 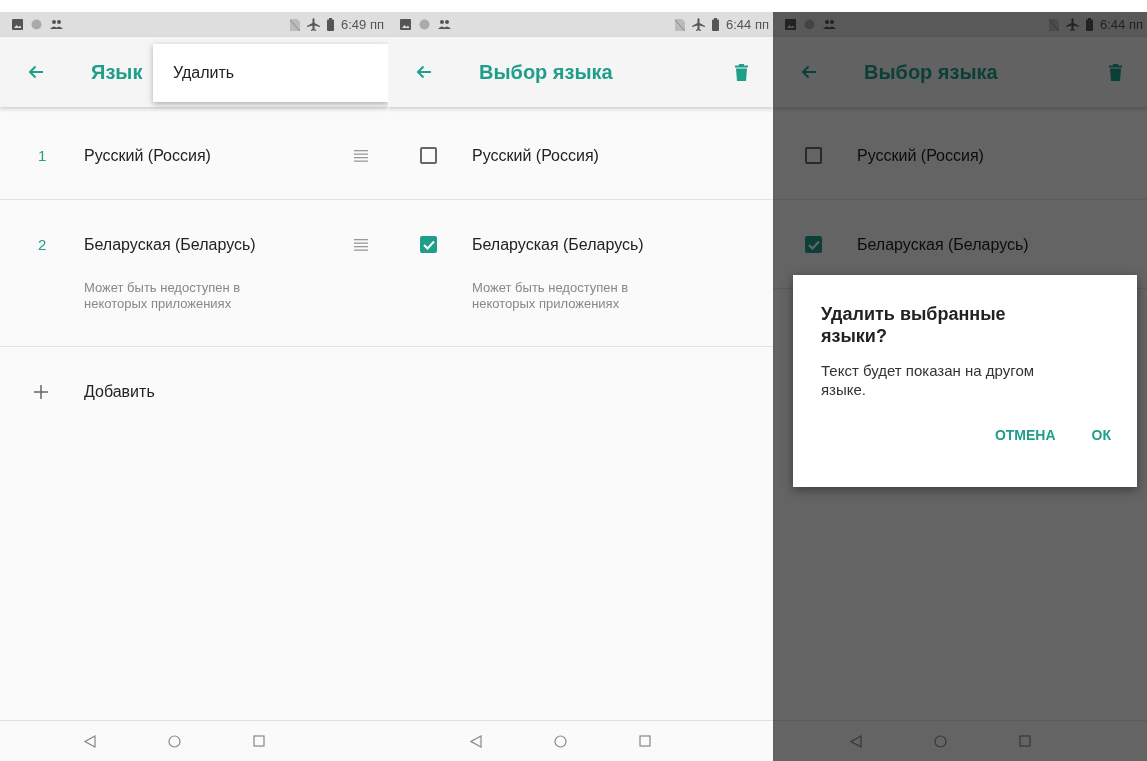 What do you see at coordinates (362, 24) in the screenshot?
I see `status-time: 6:49 пп` at bounding box center [362, 24].